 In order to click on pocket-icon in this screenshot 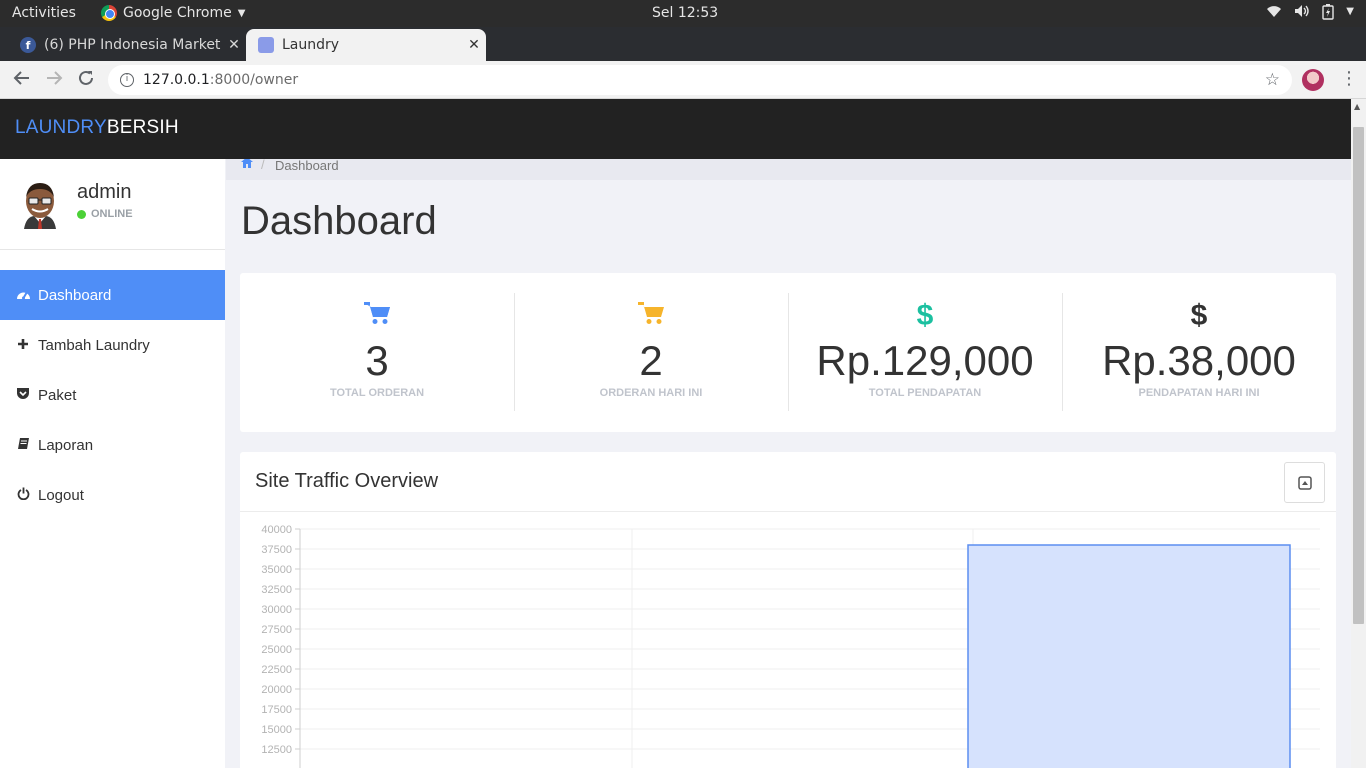, I will do `click(23, 395)`.